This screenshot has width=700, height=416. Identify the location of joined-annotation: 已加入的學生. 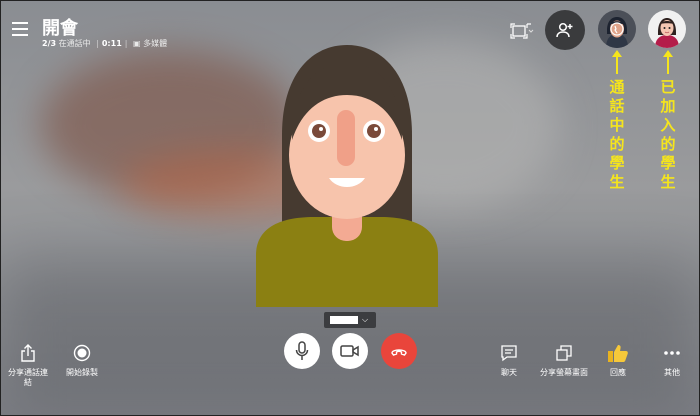
(668, 134).